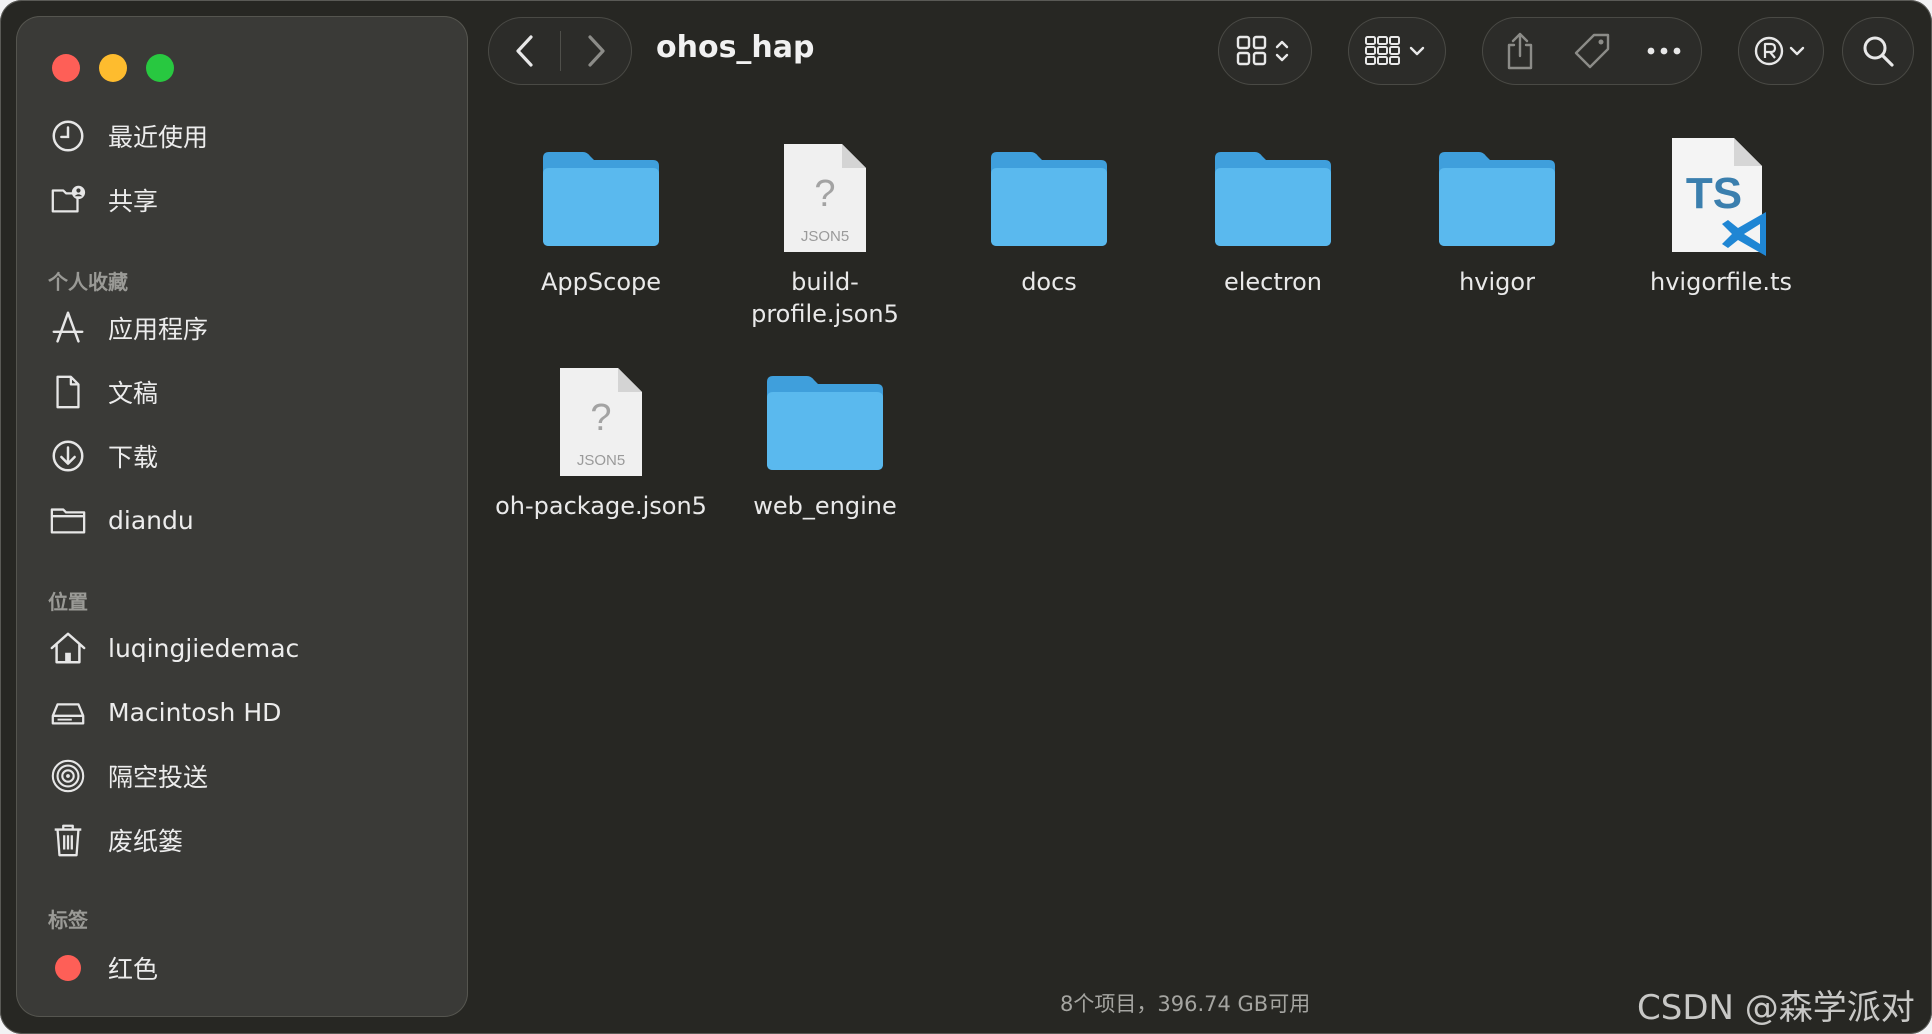 The width and height of the screenshot is (1932, 1034). I want to click on more-button, so click(1664, 51).